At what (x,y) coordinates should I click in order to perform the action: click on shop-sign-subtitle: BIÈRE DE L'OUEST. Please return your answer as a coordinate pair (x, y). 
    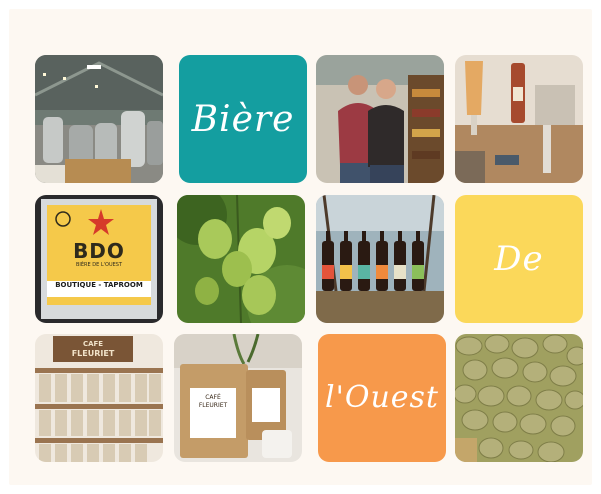
    Looking at the image, I should click on (99, 265).